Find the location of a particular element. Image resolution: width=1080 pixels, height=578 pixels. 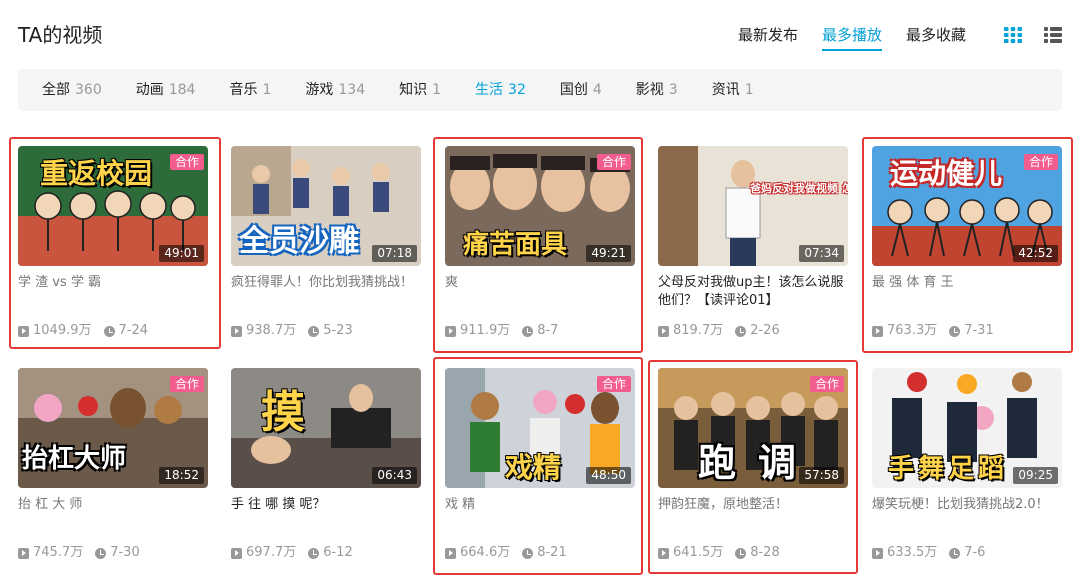

duration-label: 06:43 is located at coordinates (394, 475).